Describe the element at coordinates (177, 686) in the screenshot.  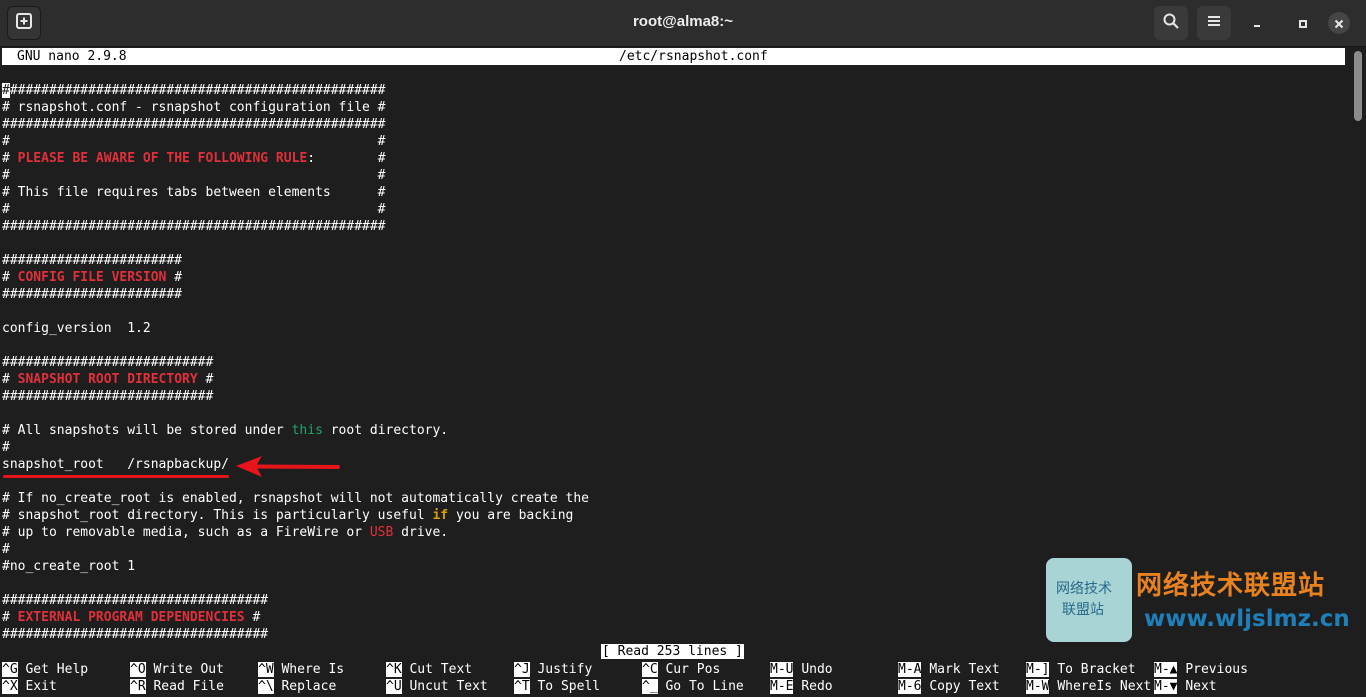
I see `shortcut-item: ^R Read File` at that location.